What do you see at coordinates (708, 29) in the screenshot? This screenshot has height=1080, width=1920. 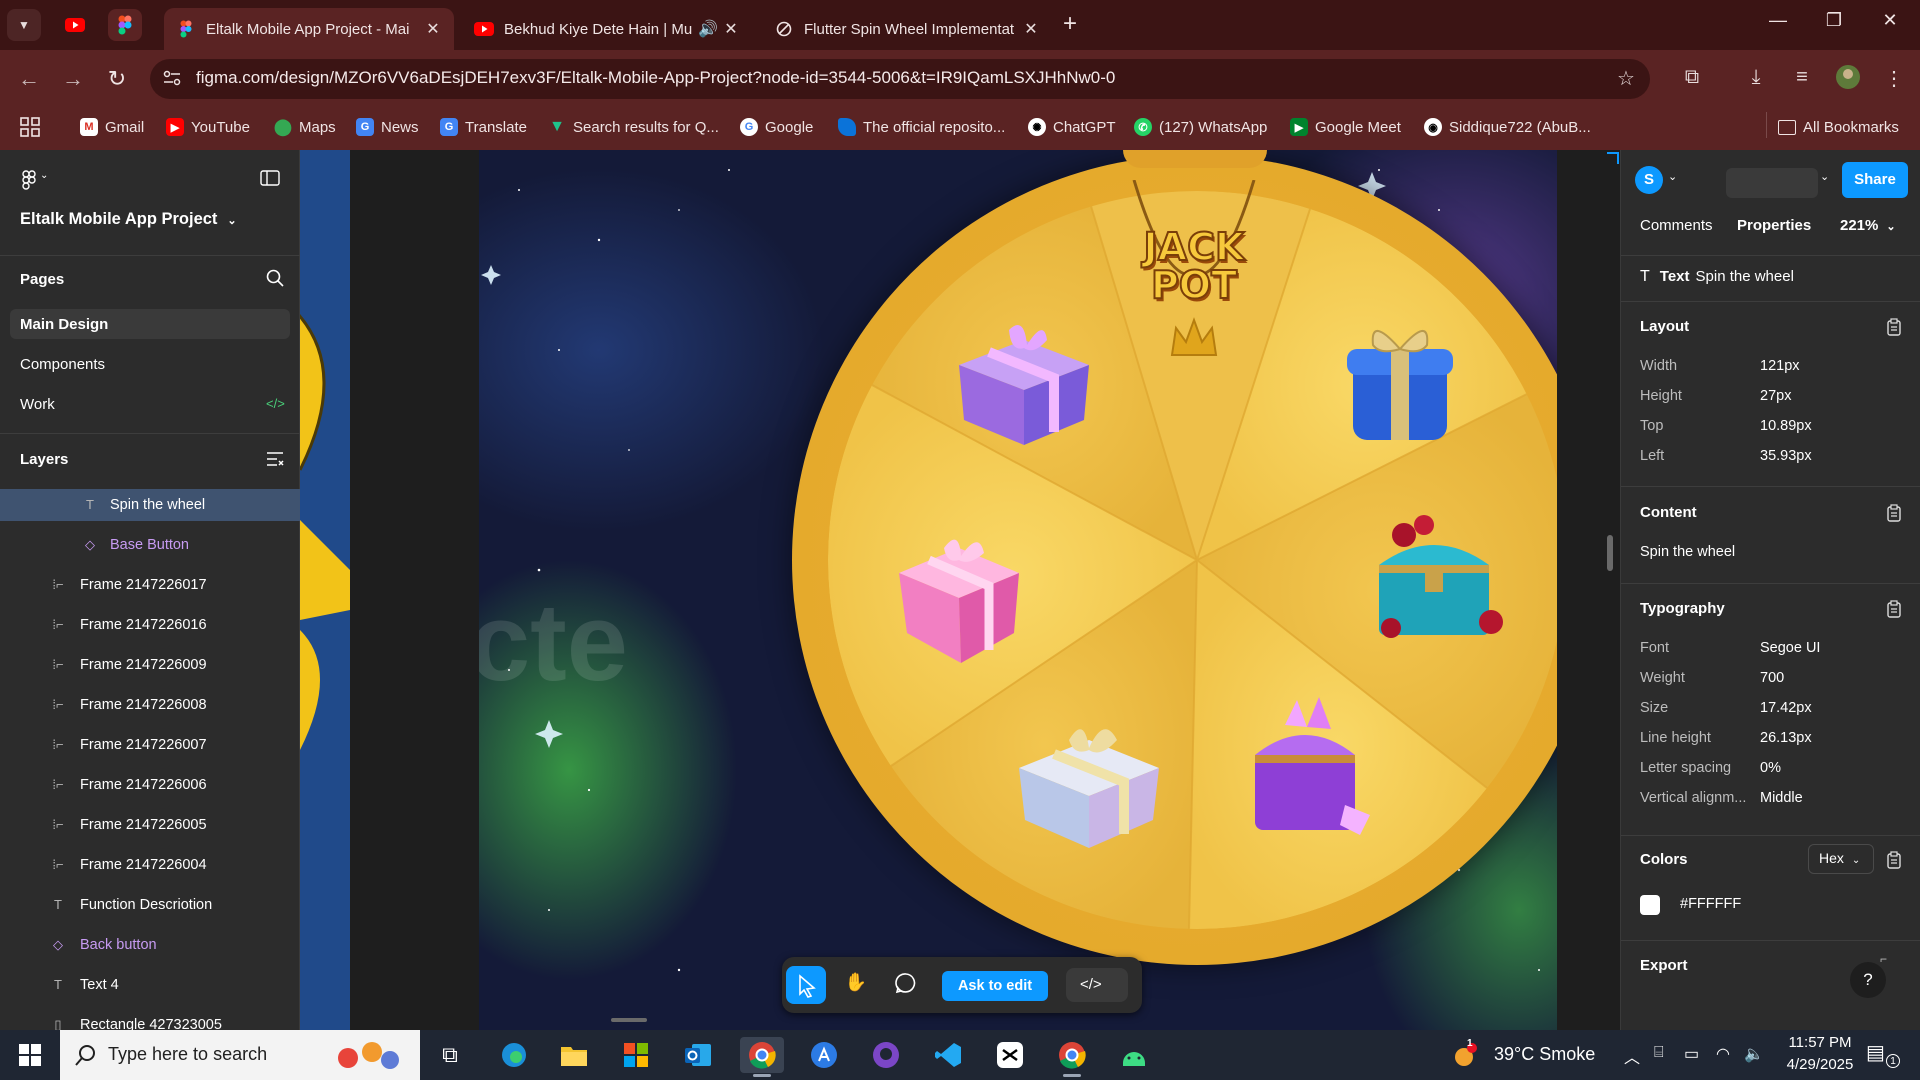 I see `speaker-icon: 🔊` at bounding box center [708, 29].